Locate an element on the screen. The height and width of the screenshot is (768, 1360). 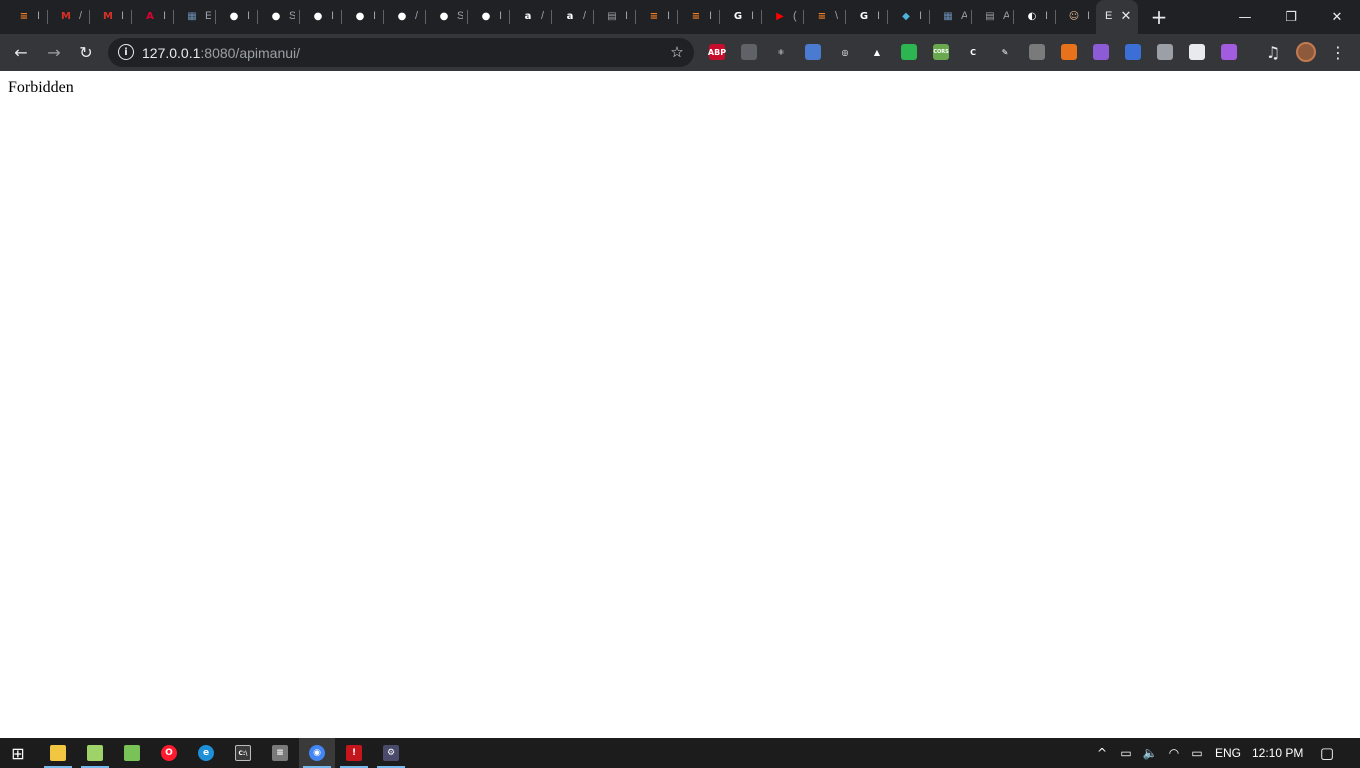
purple-ext-icon is located at coordinates (1229, 52).